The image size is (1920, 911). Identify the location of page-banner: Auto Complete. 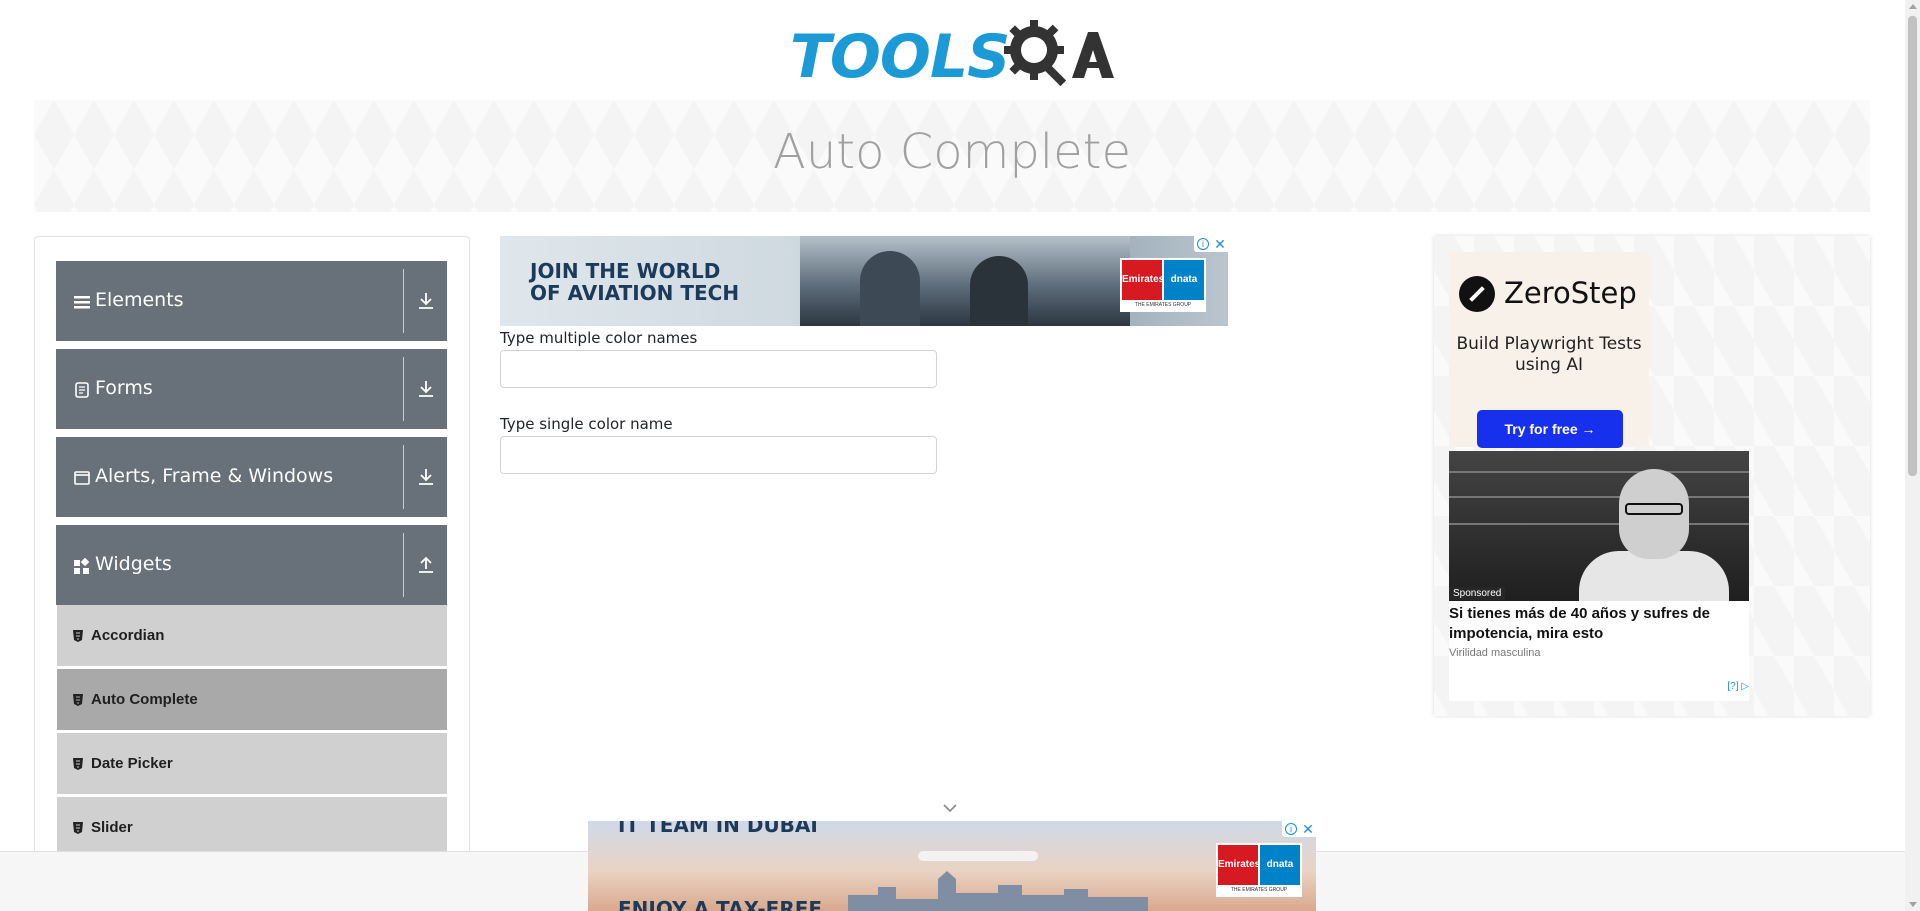
(952, 156).